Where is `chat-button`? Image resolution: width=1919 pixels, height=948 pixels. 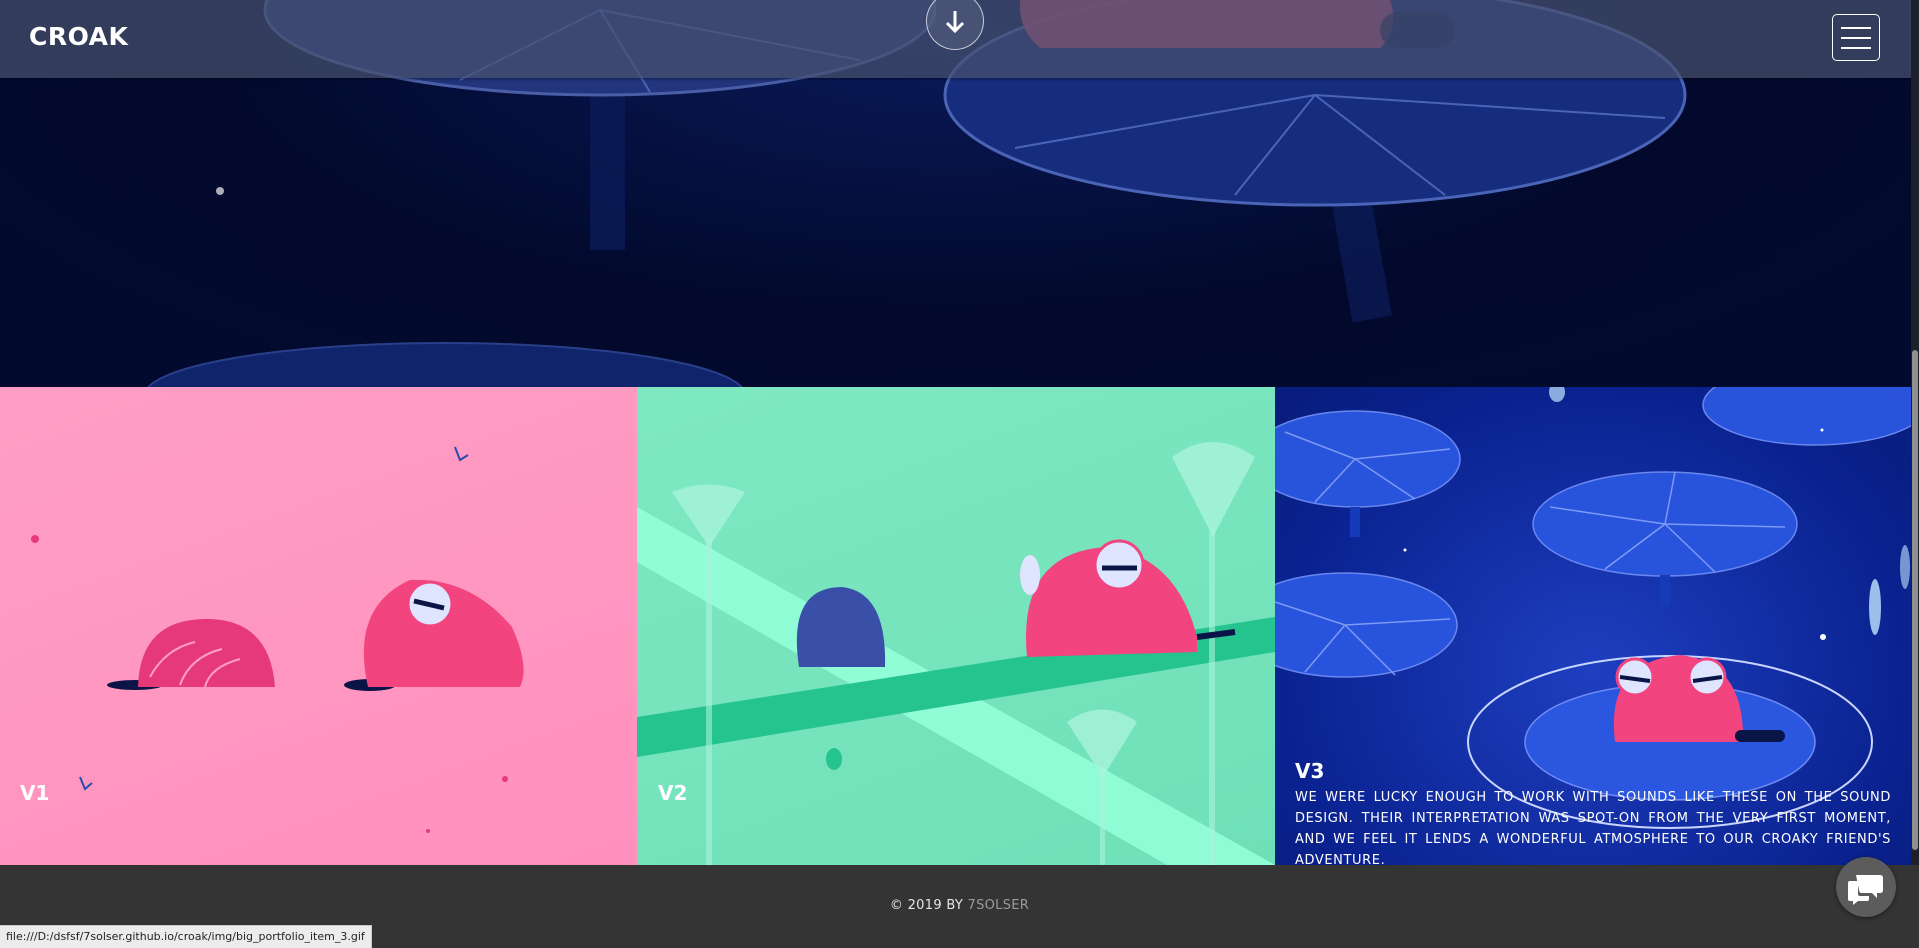 chat-button is located at coordinates (1866, 887).